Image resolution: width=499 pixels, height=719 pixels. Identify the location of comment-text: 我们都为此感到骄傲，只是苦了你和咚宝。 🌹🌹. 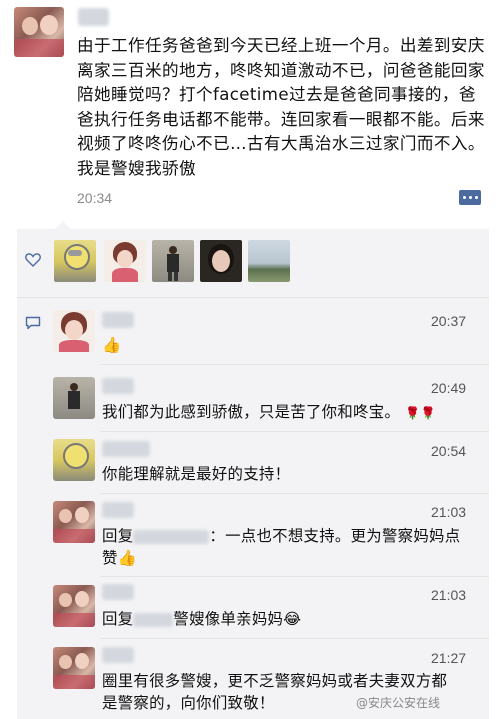
(269, 412).